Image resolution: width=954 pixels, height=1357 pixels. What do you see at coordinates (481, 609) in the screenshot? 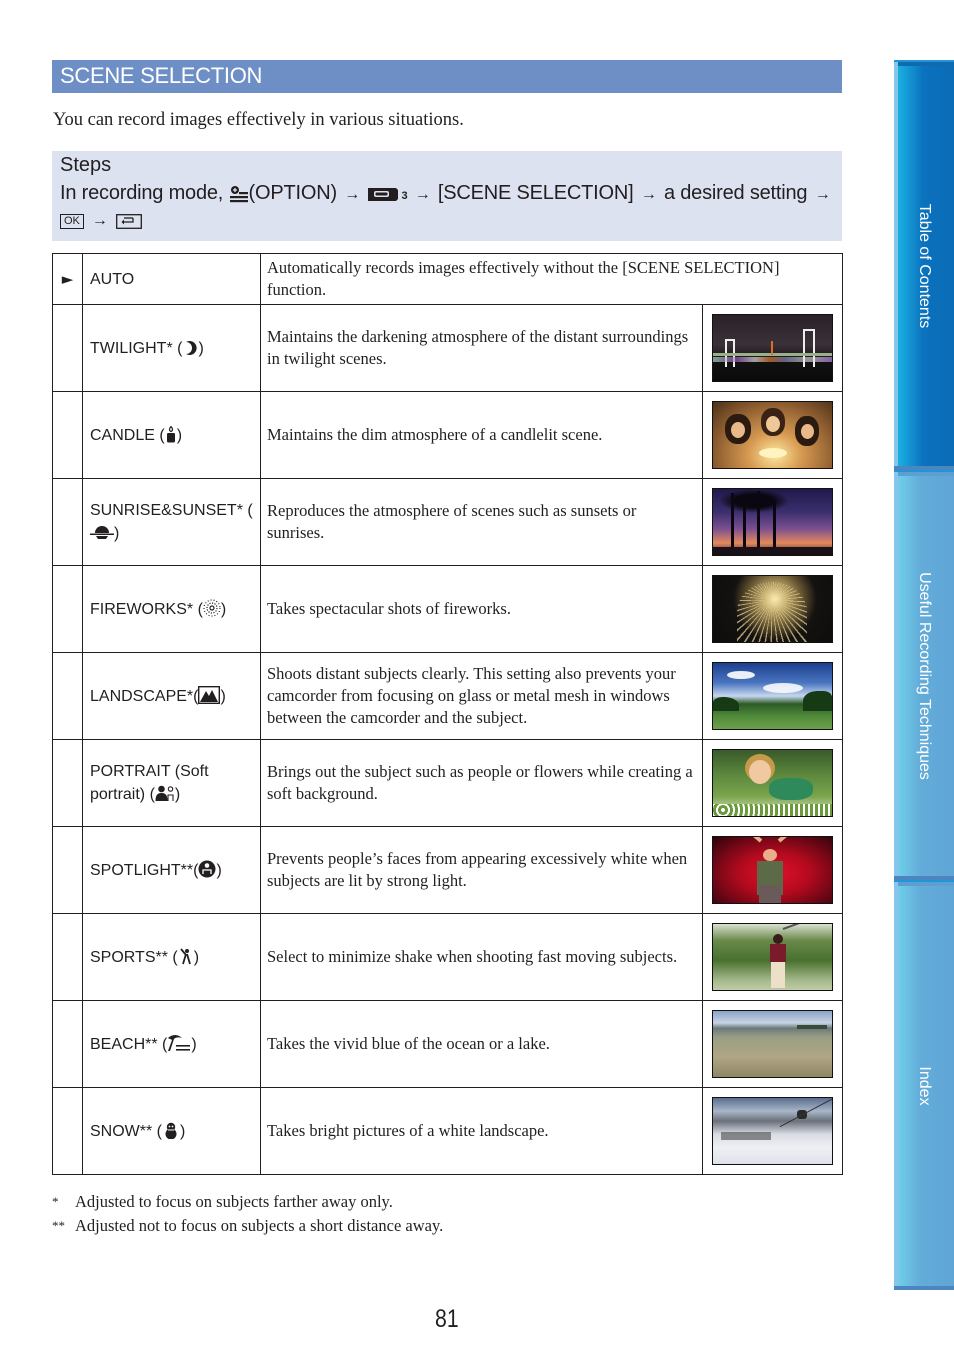
I see `scene-description: Takes spectacular shots of fireworks.` at bounding box center [481, 609].